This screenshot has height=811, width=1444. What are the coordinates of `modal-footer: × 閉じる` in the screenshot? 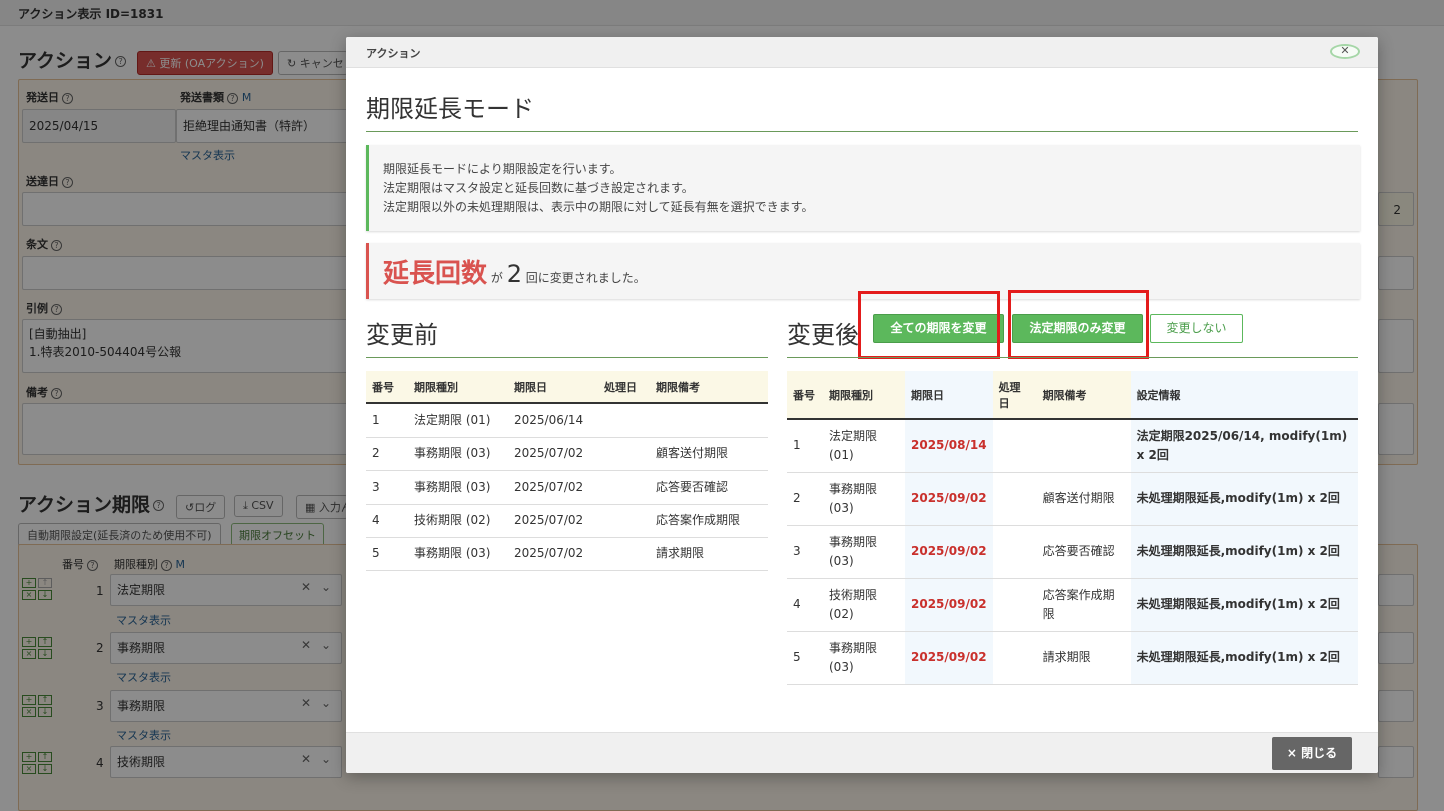 It's located at (862, 752).